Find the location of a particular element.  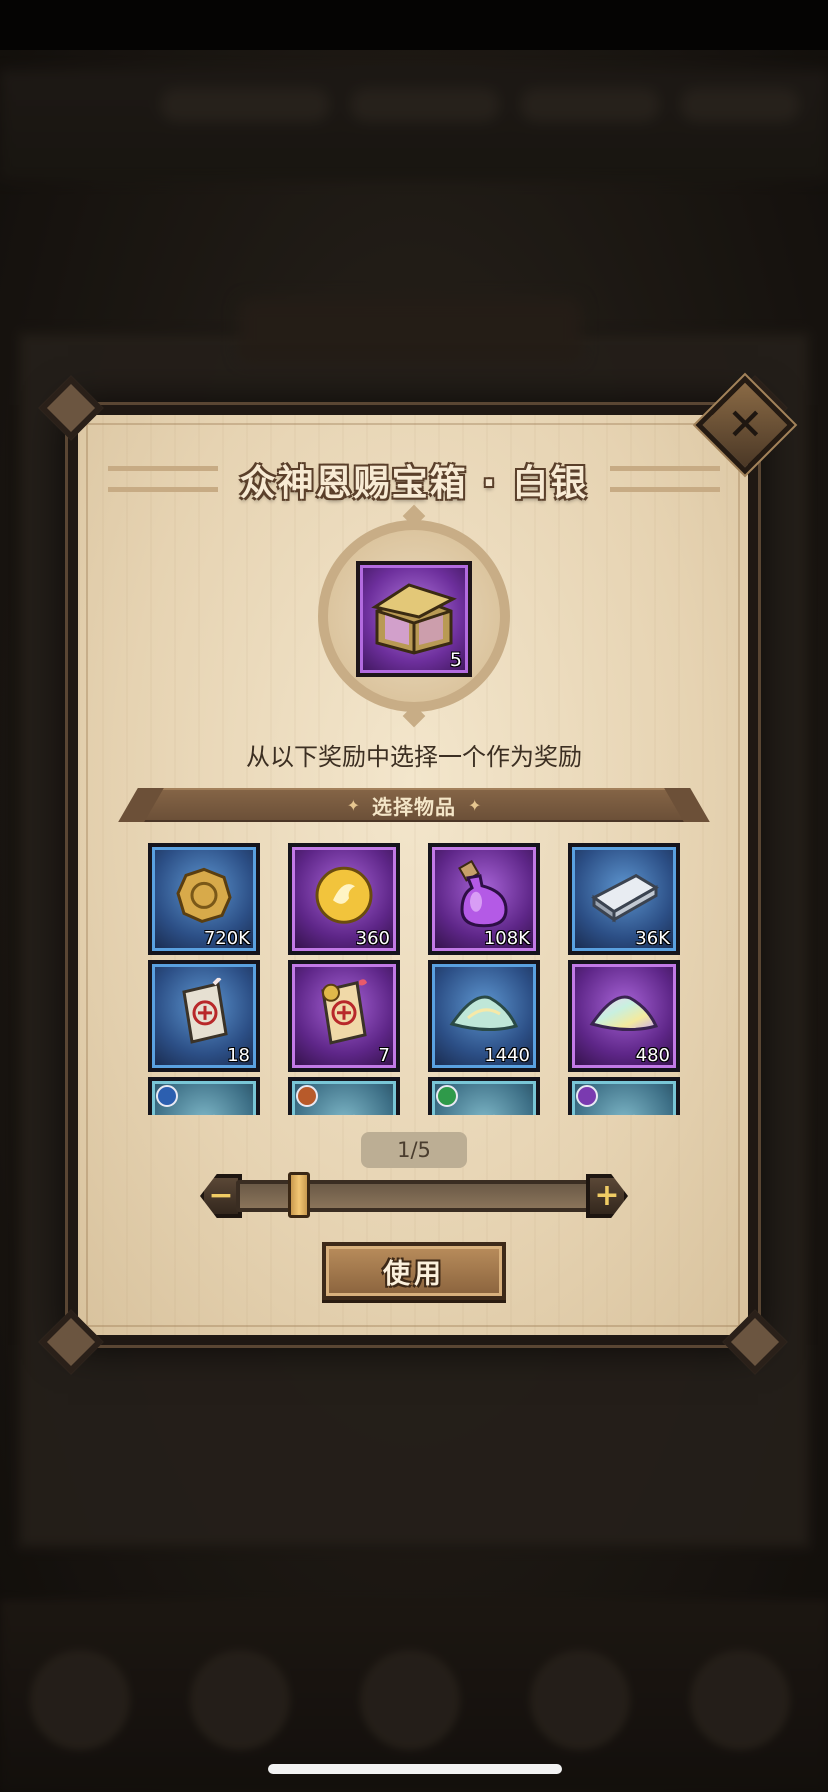

rainbow-crystal-icon is located at coordinates (624, 1013).